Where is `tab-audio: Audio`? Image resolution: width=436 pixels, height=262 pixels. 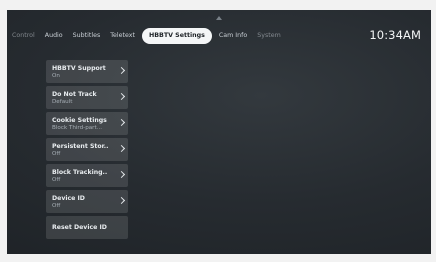 tab-audio: Audio is located at coordinates (54, 36).